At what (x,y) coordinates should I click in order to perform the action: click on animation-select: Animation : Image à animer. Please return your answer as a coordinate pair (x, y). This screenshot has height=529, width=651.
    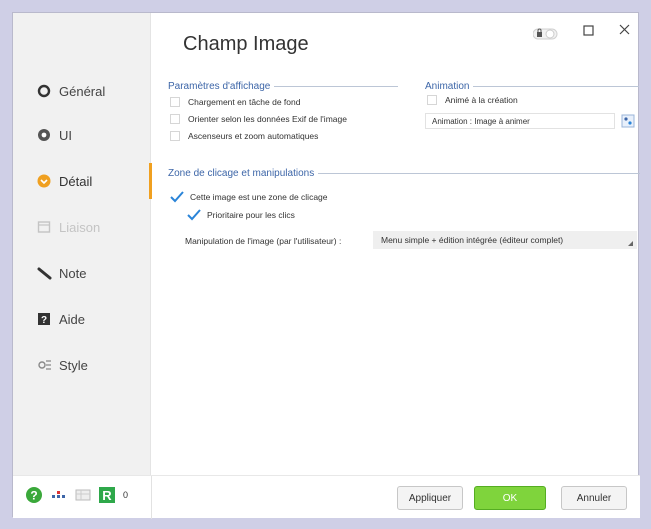
    Looking at the image, I should click on (520, 121).